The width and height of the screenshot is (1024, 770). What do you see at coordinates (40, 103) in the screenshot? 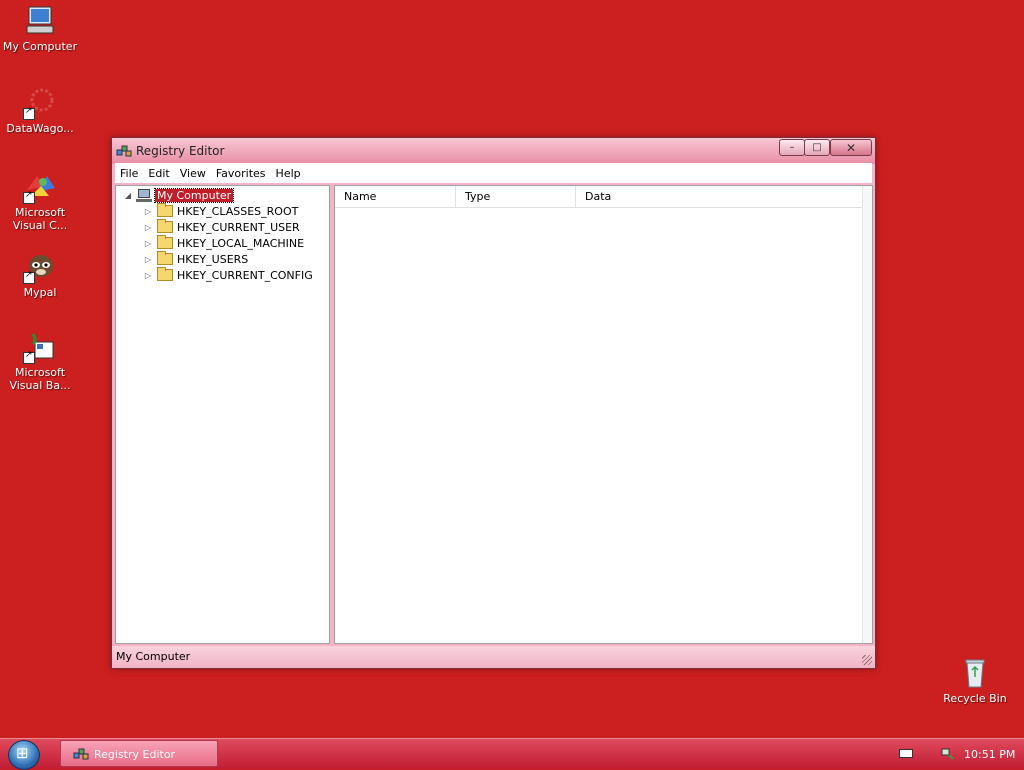
I see `datawagon-icon` at bounding box center [40, 103].